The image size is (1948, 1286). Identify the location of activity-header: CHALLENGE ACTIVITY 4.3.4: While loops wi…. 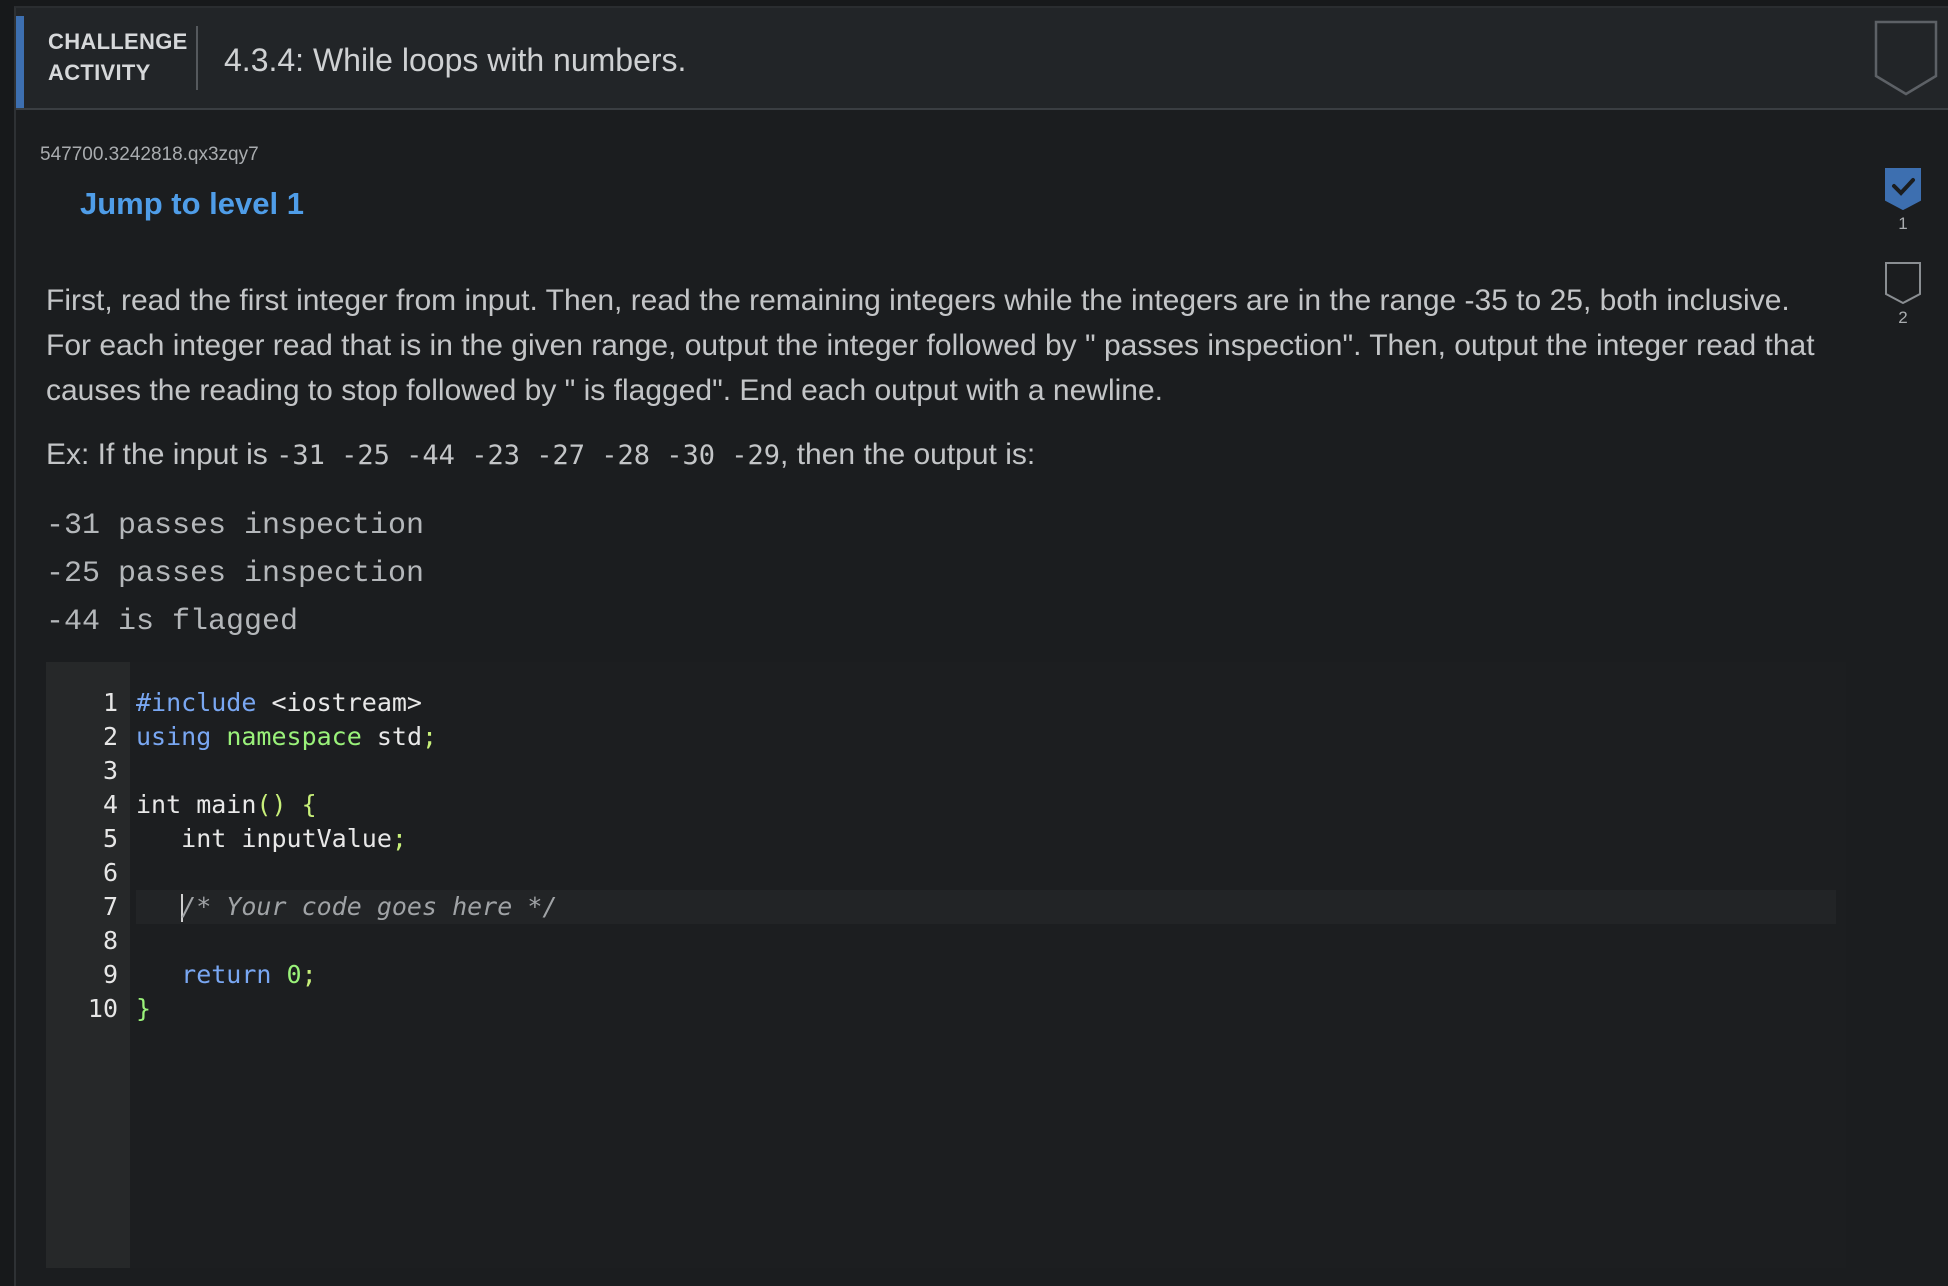
(982, 59).